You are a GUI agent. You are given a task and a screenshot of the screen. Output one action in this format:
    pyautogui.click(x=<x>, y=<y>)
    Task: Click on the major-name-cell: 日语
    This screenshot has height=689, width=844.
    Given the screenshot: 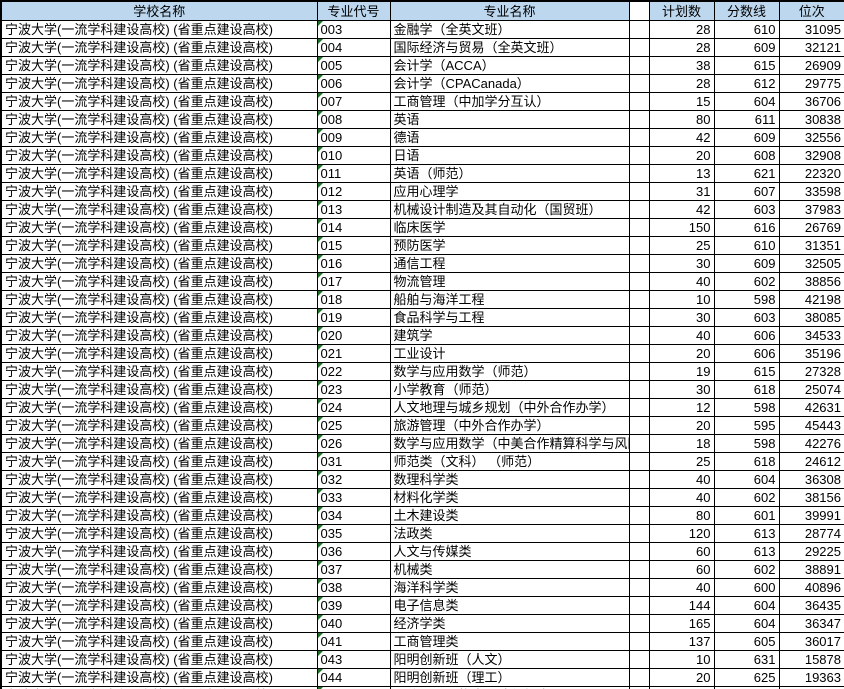 What is the action you would take?
    pyautogui.click(x=509, y=155)
    